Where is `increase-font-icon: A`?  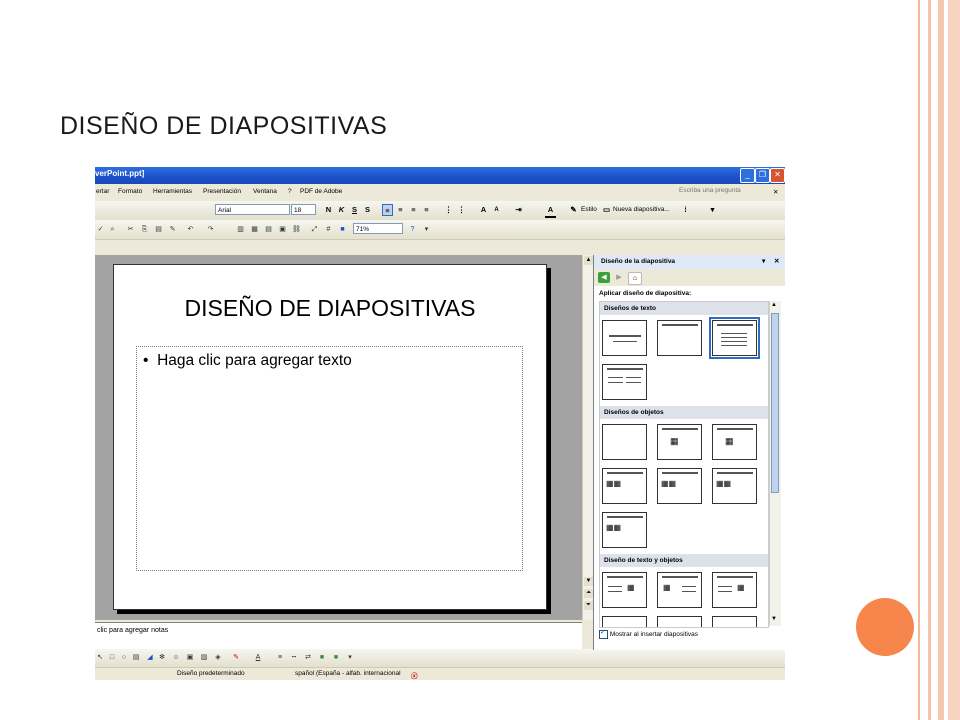
increase-font-icon: A is located at coordinates (483, 210).